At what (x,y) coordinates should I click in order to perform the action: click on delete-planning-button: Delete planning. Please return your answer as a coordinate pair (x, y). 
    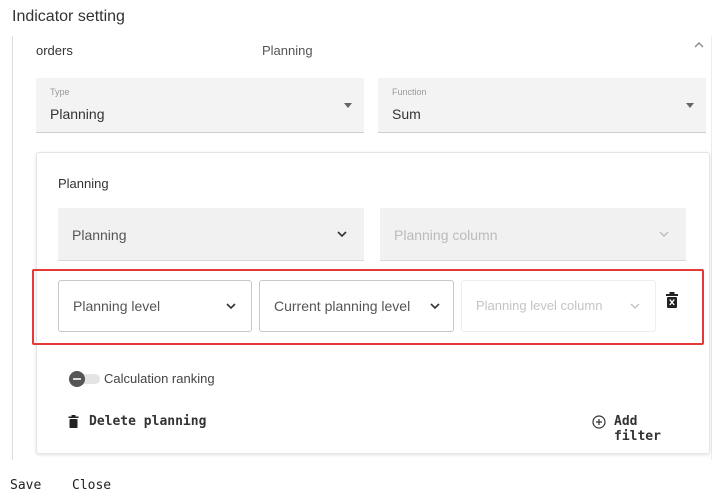
    Looking at the image, I should click on (153, 423).